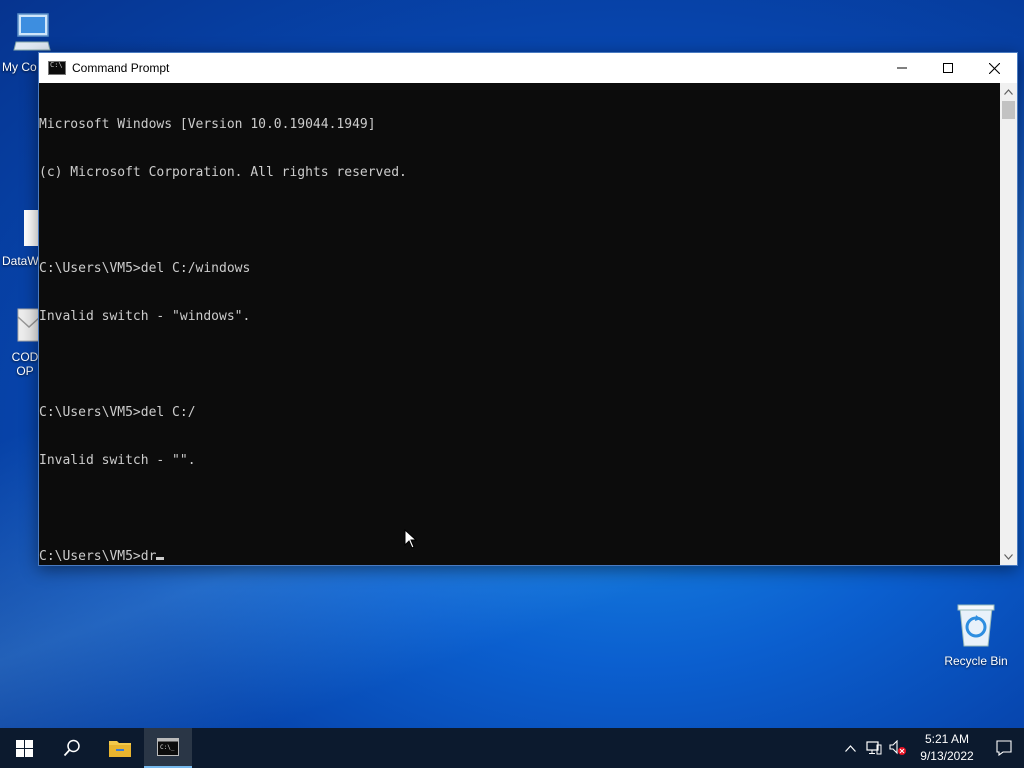  I want to click on start-icon, so click(24, 748).